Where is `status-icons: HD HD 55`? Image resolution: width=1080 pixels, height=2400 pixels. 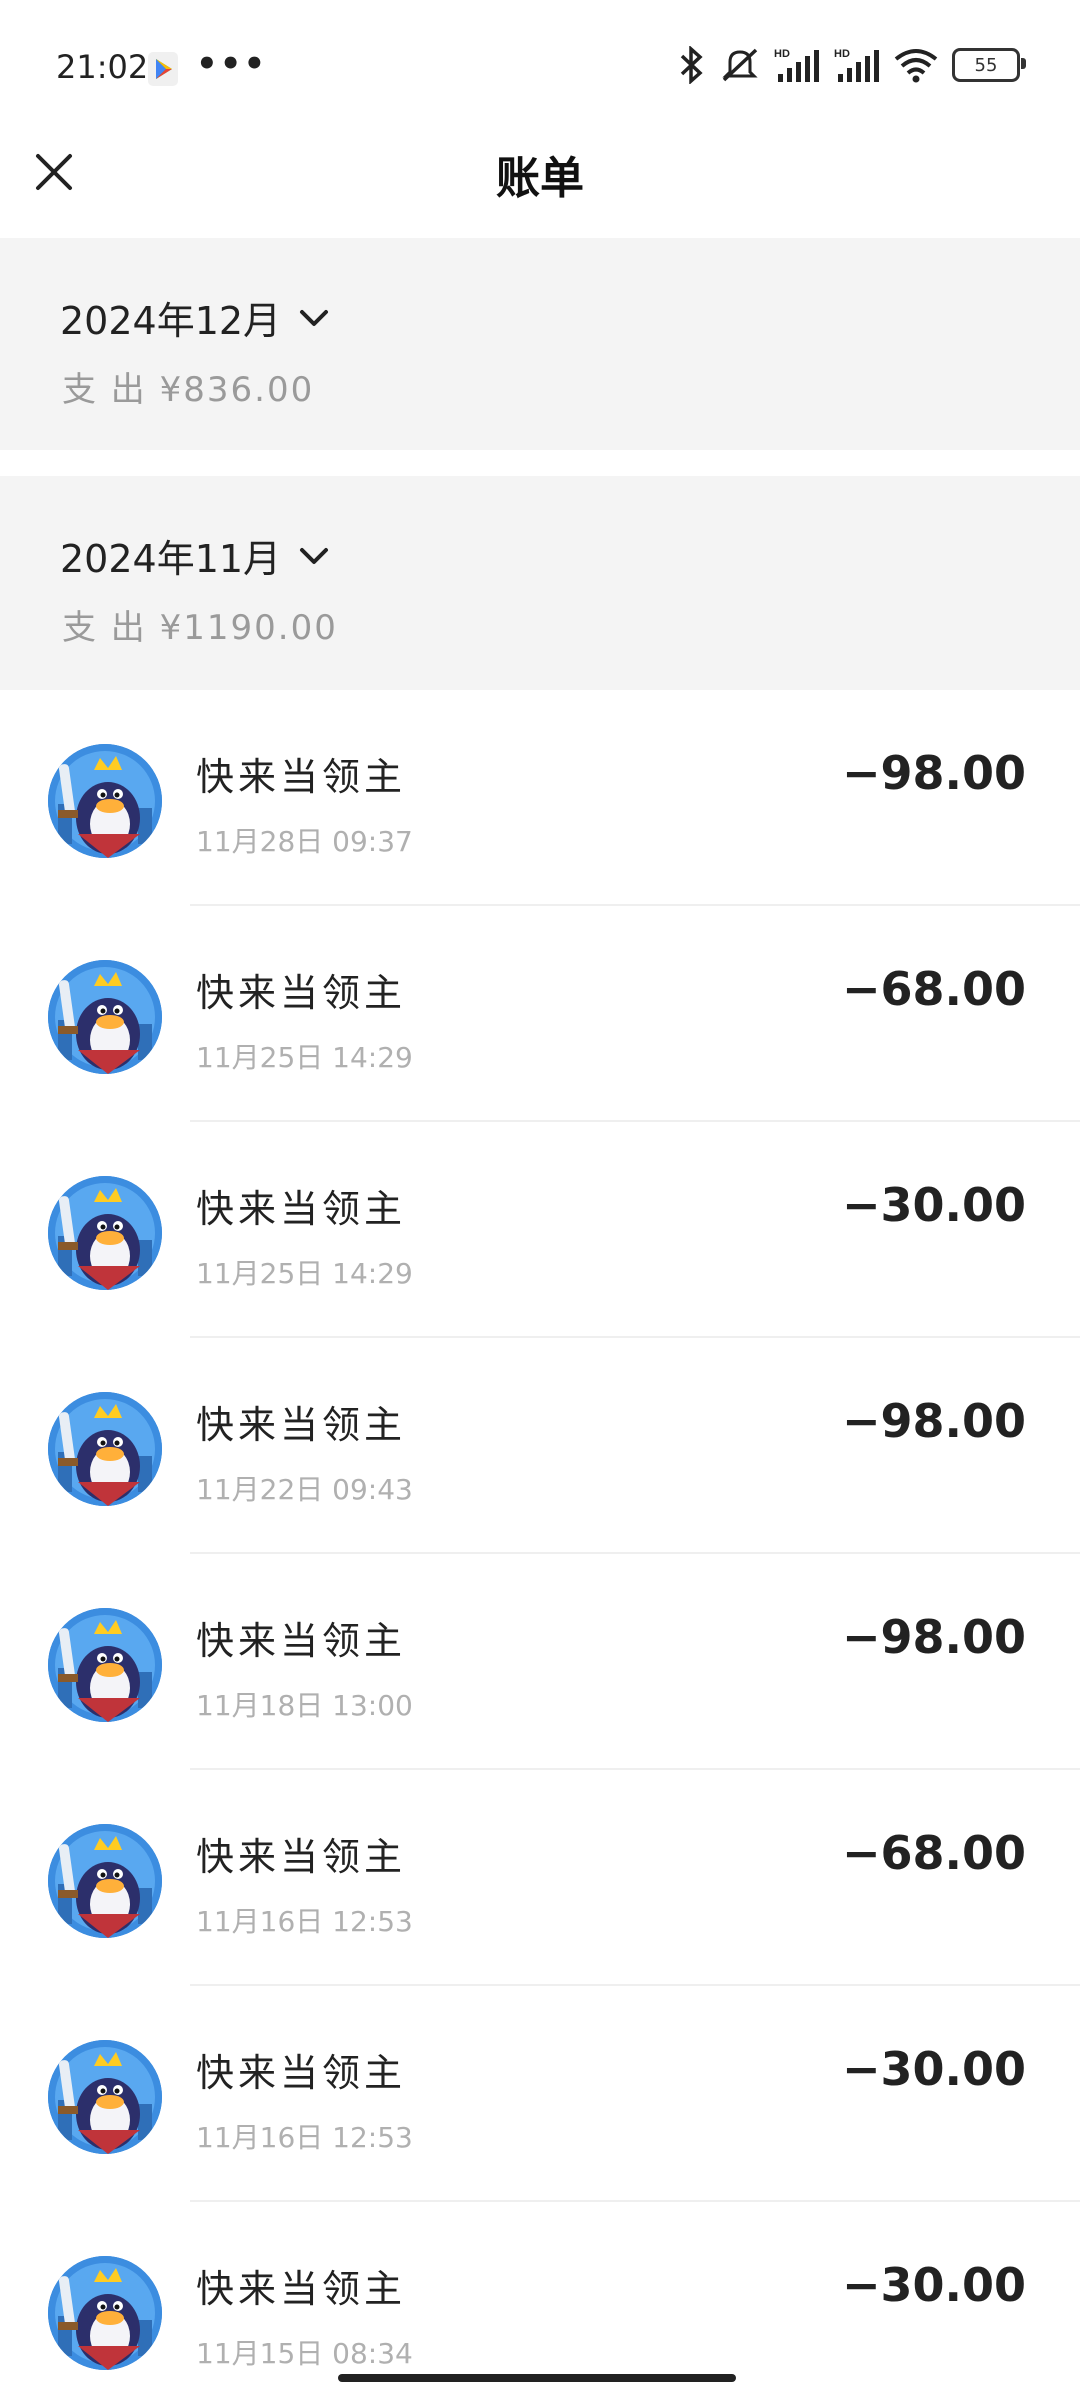 status-icons: HD HD 55 is located at coordinates (851, 65).